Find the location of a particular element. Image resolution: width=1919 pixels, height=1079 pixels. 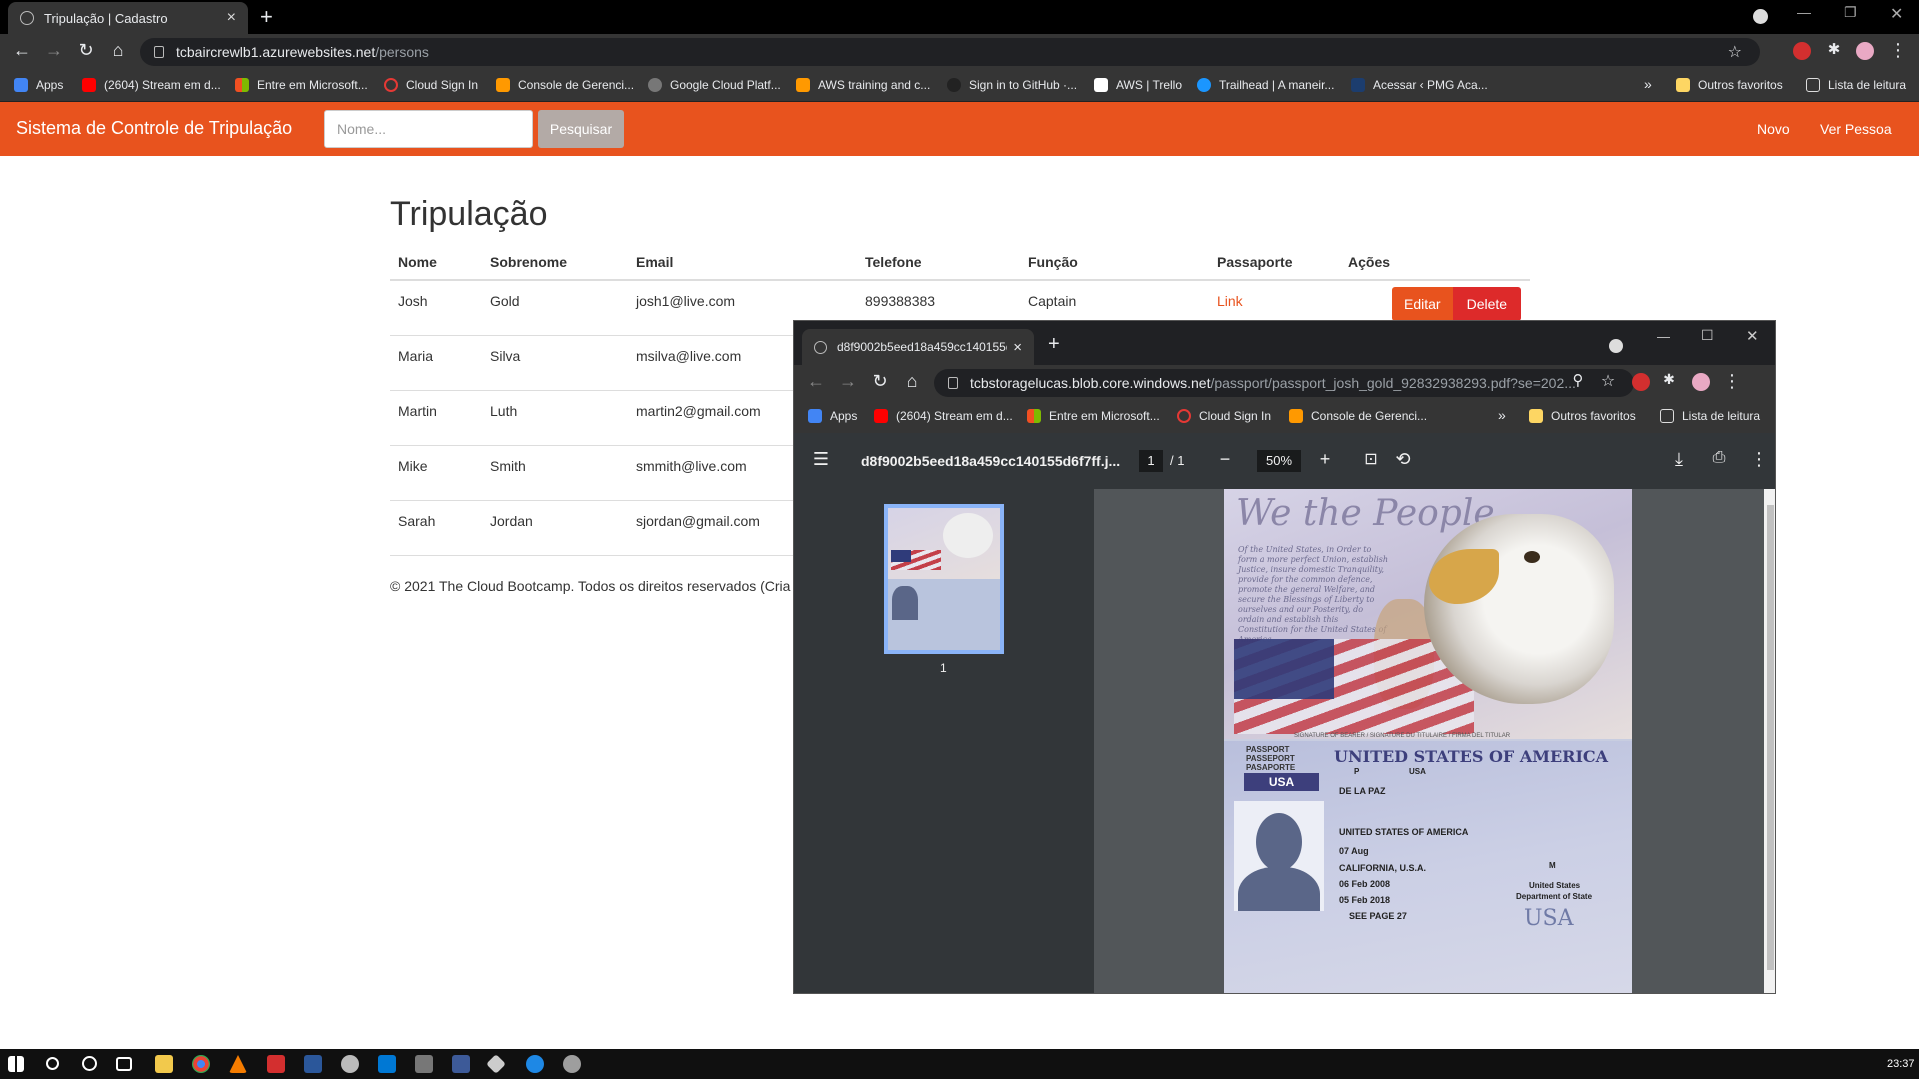

chrome-icon is located at coordinates (201, 1064).